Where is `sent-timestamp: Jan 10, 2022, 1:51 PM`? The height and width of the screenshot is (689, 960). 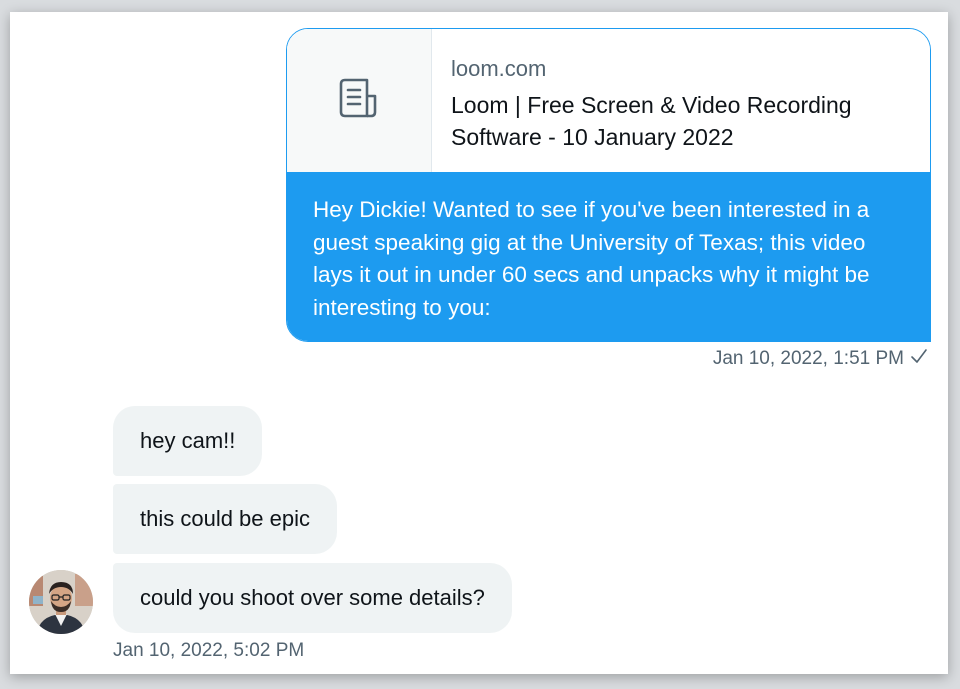
sent-timestamp: Jan 10, 2022, 1:51 PM is located at coordinates (808, 358).